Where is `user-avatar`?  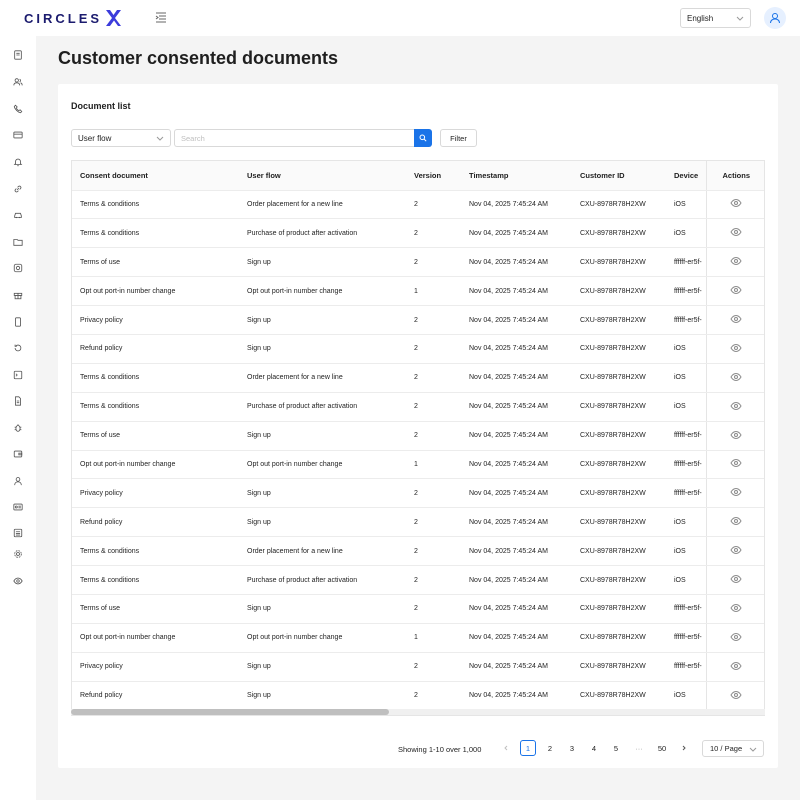 user-avatar is located at coordinates (775, 18).